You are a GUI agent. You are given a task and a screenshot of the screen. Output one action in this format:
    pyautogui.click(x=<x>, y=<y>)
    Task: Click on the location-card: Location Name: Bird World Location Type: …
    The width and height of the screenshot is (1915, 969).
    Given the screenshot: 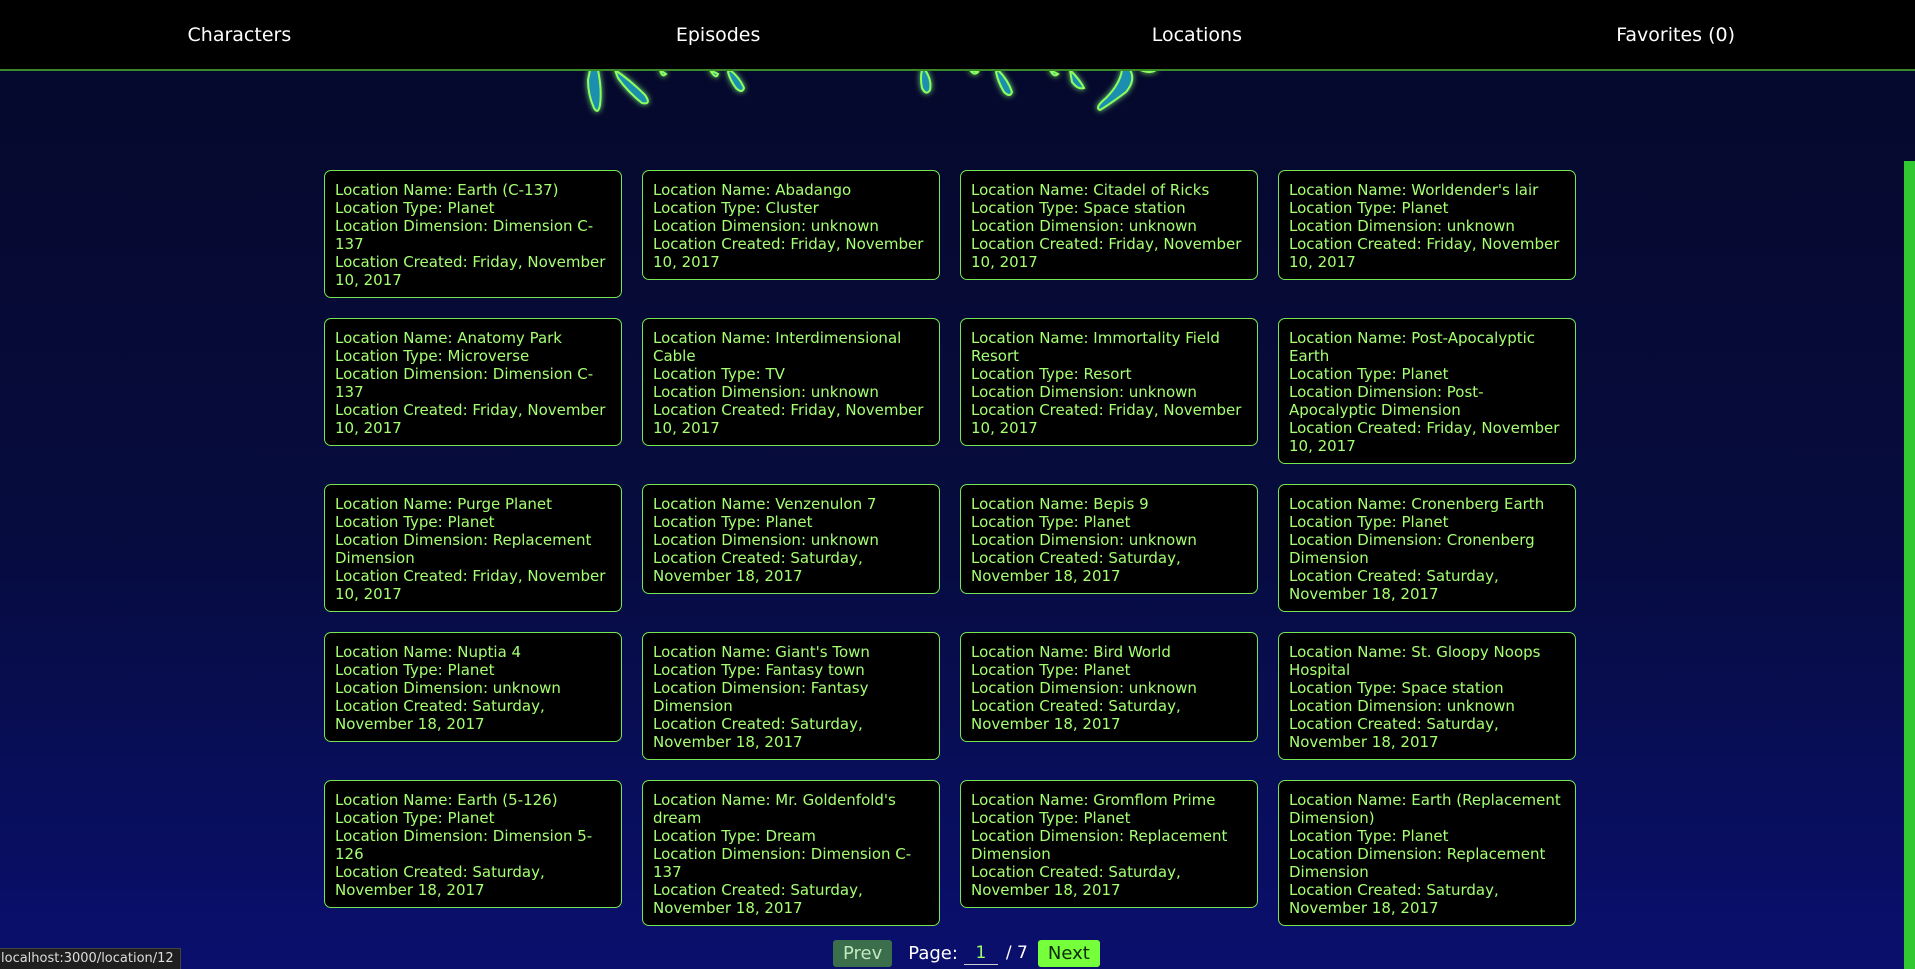 What is the action you would take?
    pyautogui.click(x=1109, y=687)
    